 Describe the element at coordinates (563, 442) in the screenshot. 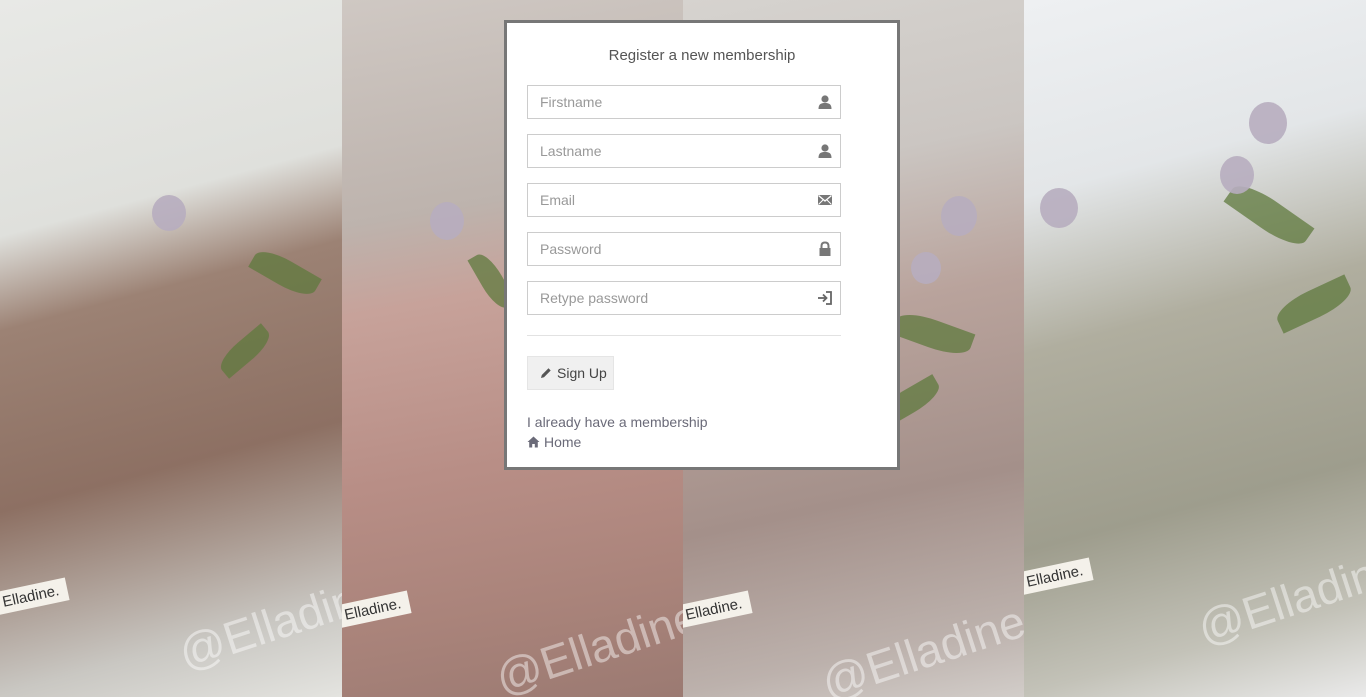

I see `home-link-label: Home` at that location.